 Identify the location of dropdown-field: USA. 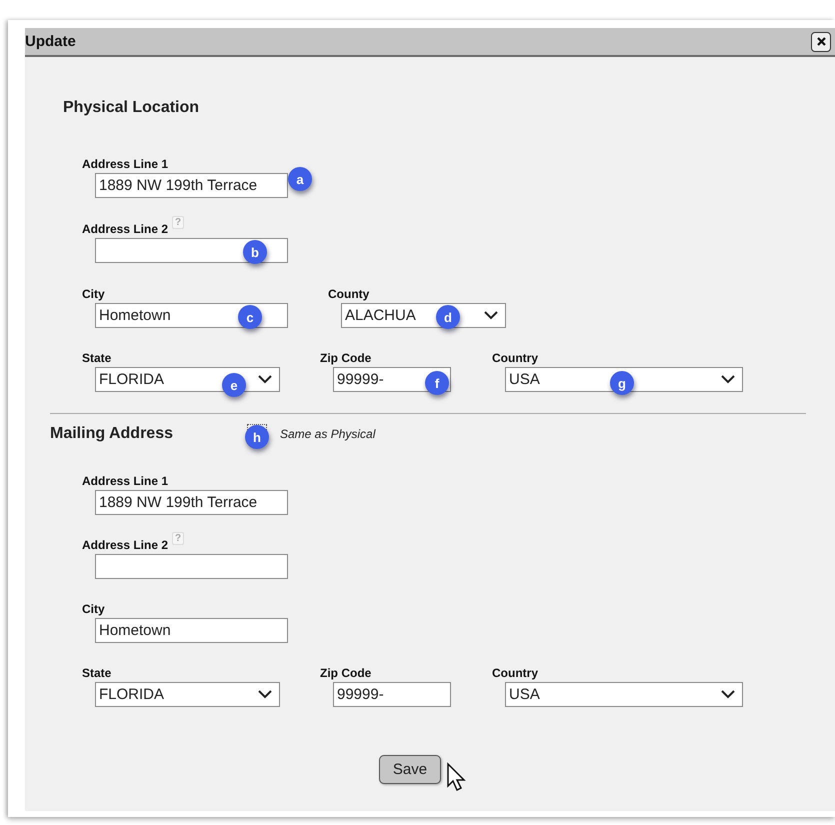
(624, 694).